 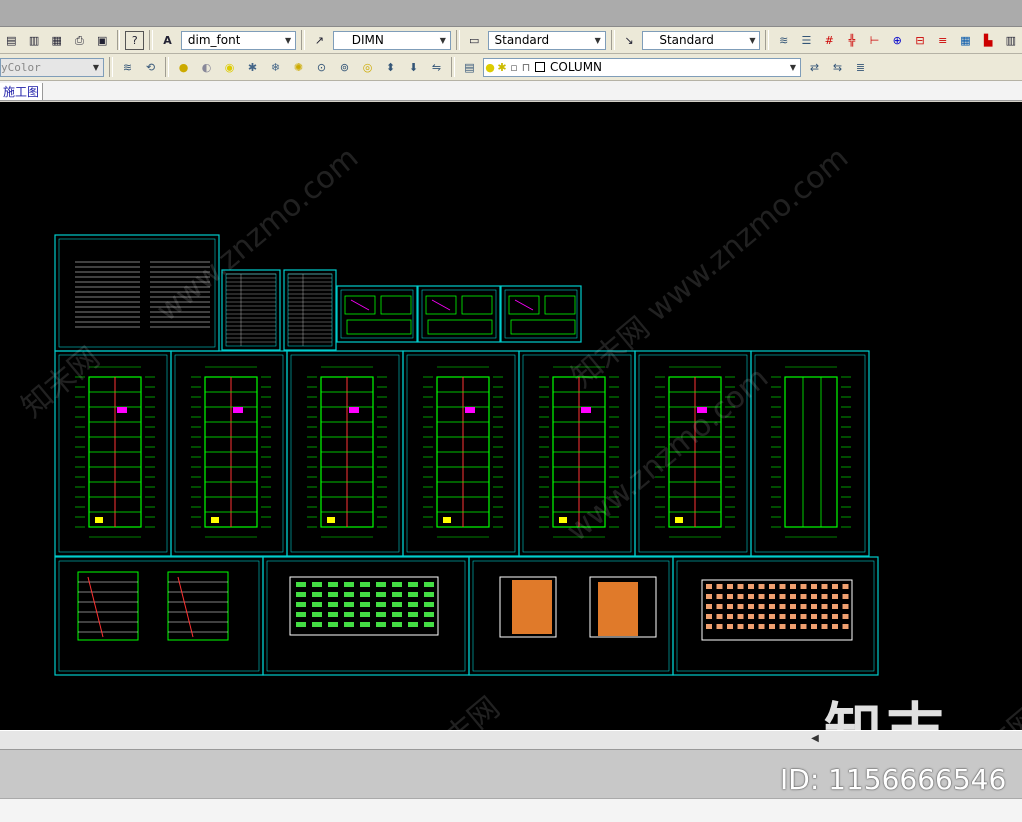 What do you see at coordinates (275, 67) in the screenshot?
I see `freeze-icon: ❄` at bounding box center [275, 67].